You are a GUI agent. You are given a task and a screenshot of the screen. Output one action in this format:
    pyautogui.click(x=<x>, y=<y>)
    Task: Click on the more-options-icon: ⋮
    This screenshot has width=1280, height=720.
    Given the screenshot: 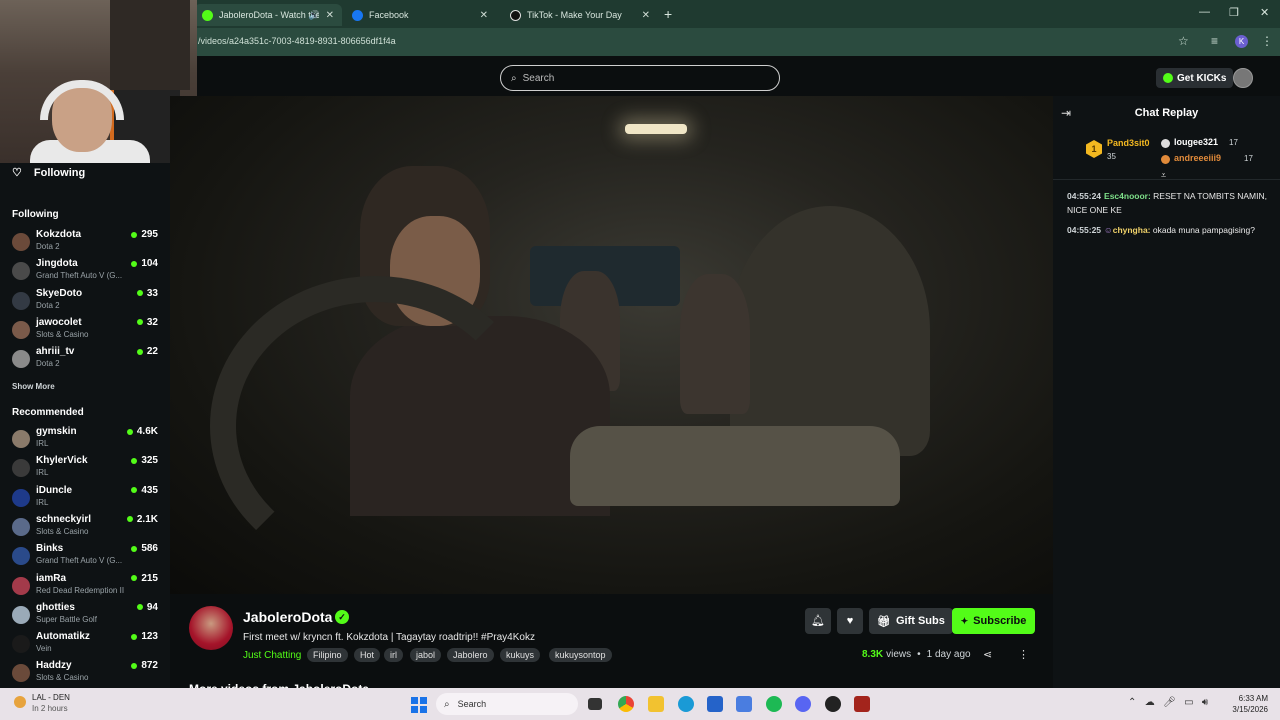 What is the action you would take?
    pyautogui.click(x=1023, y=654)
    